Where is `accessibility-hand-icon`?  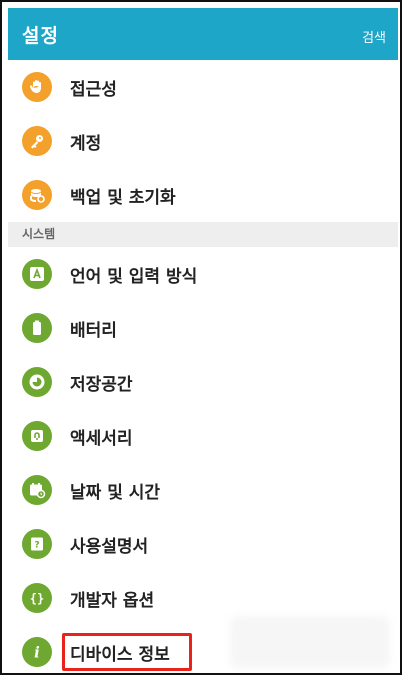 accessibility-hand-icon is located at coordinates (37, 87).